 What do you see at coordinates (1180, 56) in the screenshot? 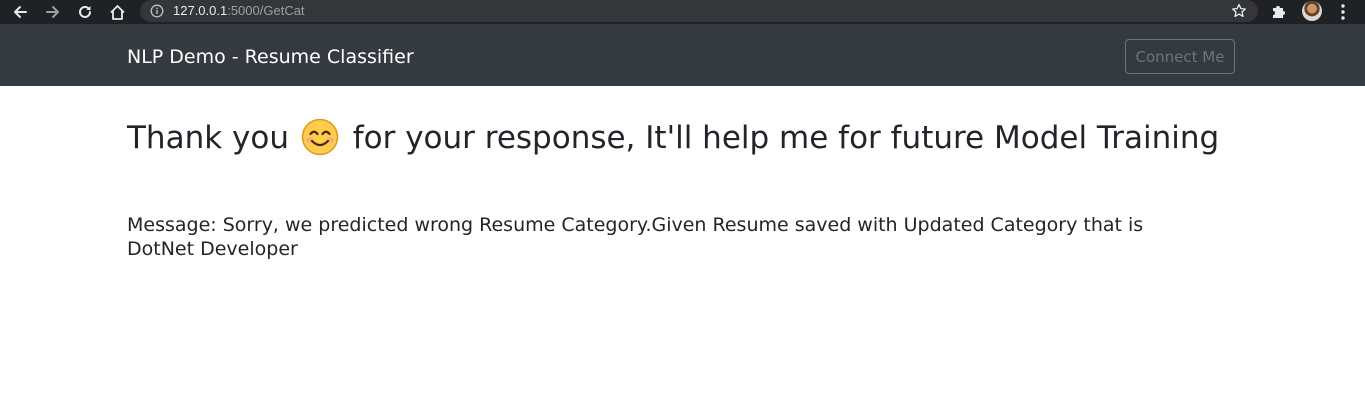
I see `connect-me-button: Connect Me` at bounding box center [1180, 56].